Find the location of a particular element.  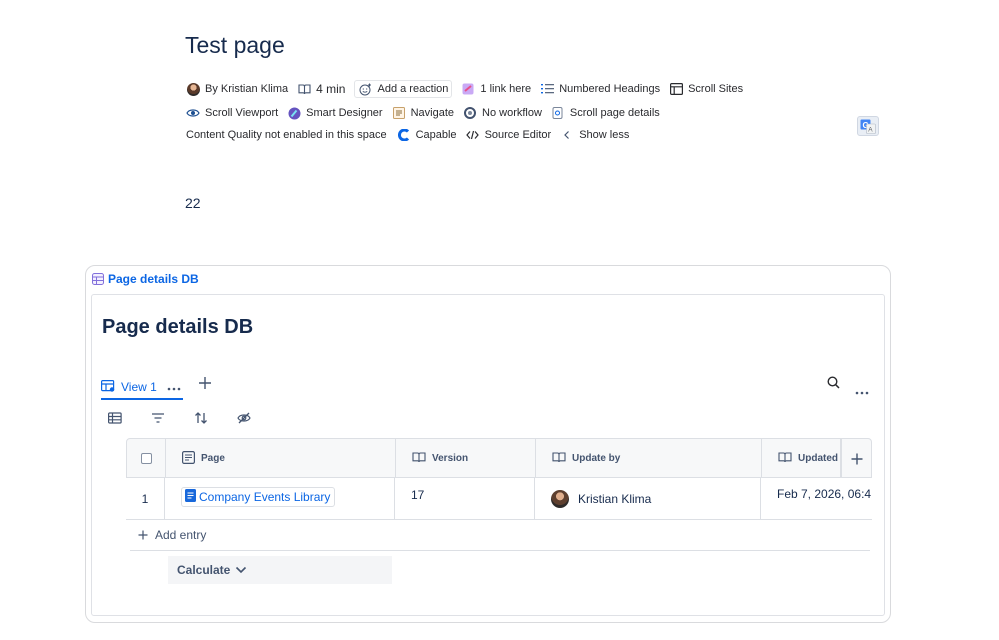

scroll-sites-label: Scroll Sites is located at coordinates (716, 89).